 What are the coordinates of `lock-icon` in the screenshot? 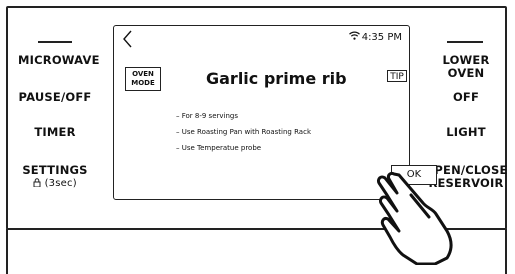 It's located at (38, 183).